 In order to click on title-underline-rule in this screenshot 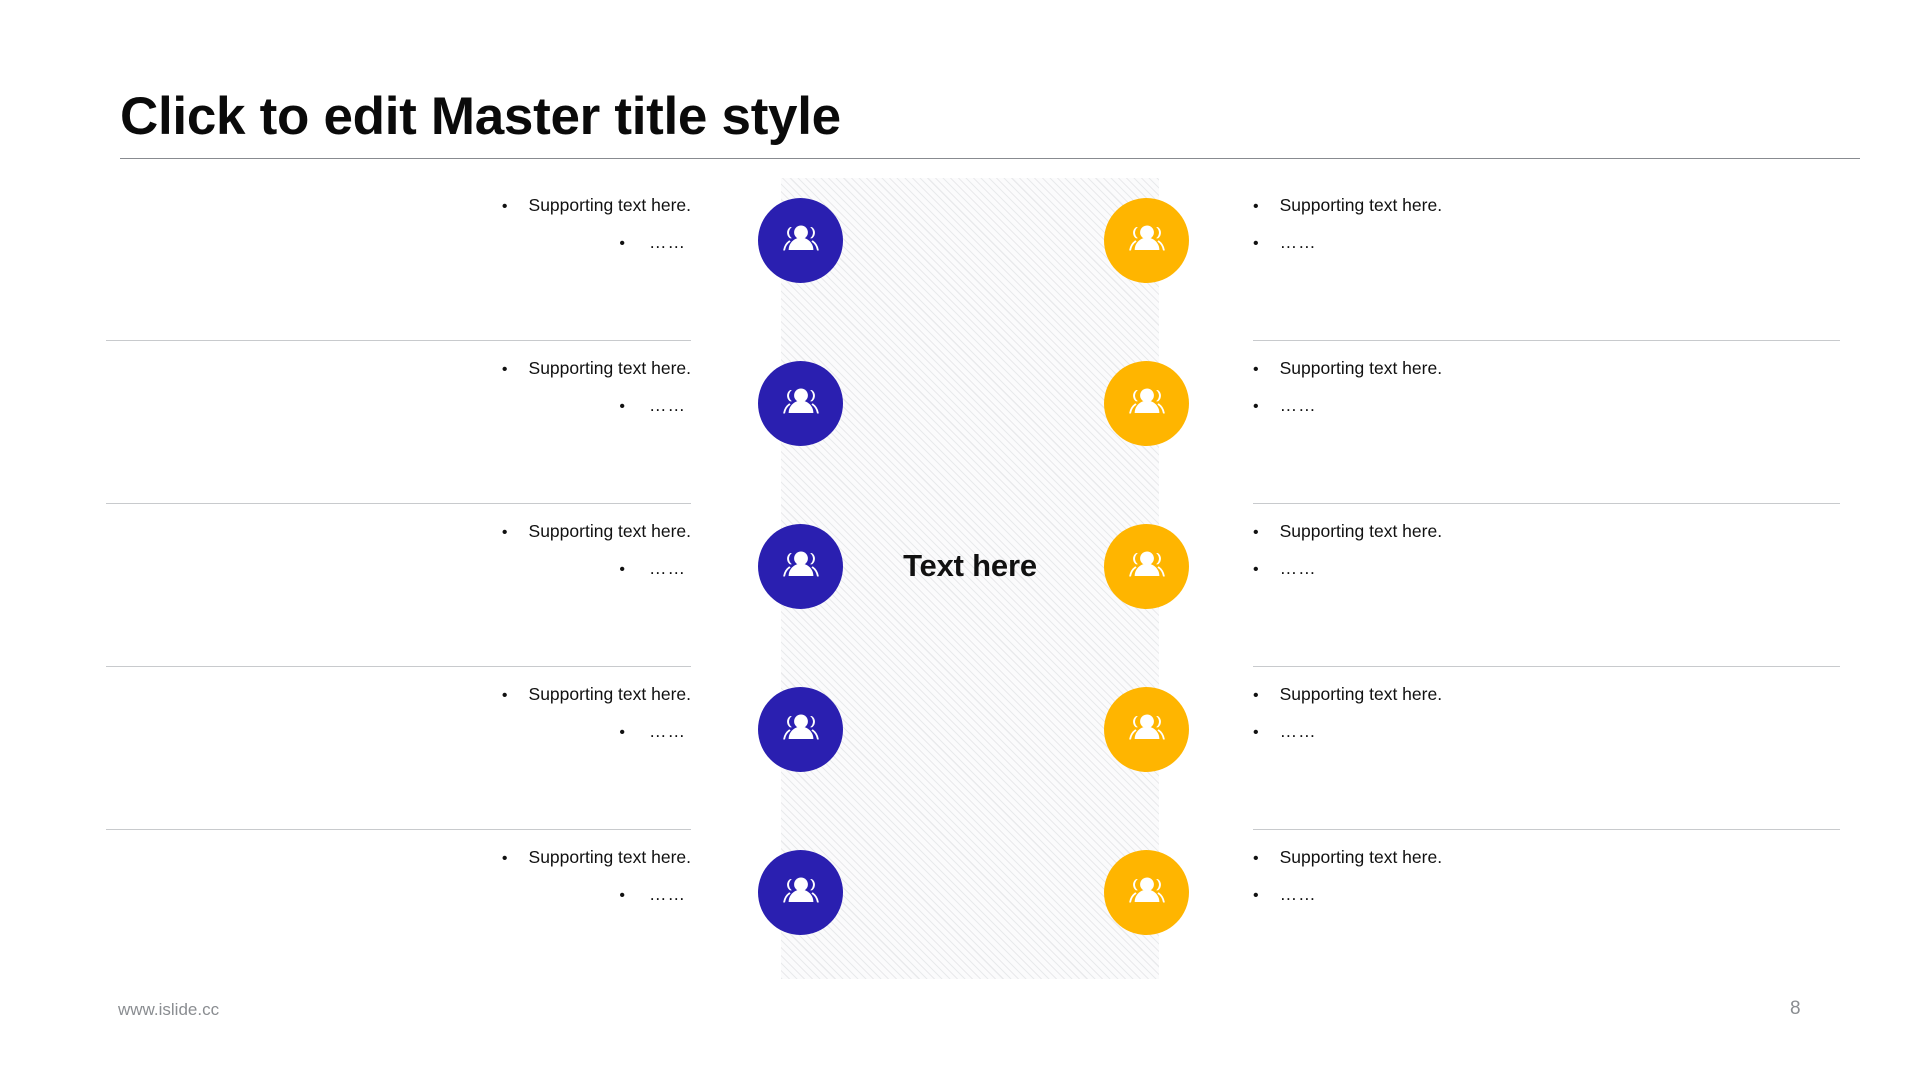, I will do `click(990, 159)`.